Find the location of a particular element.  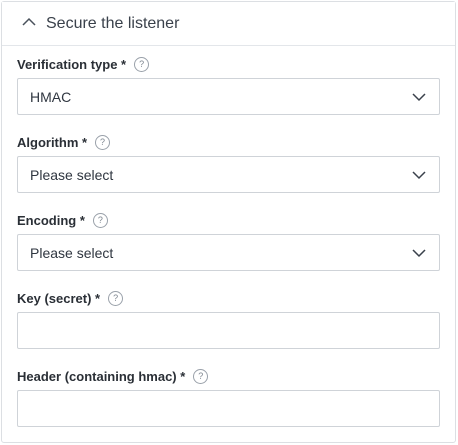

algorithm-select: Please select is located at coordinates (228, 174).